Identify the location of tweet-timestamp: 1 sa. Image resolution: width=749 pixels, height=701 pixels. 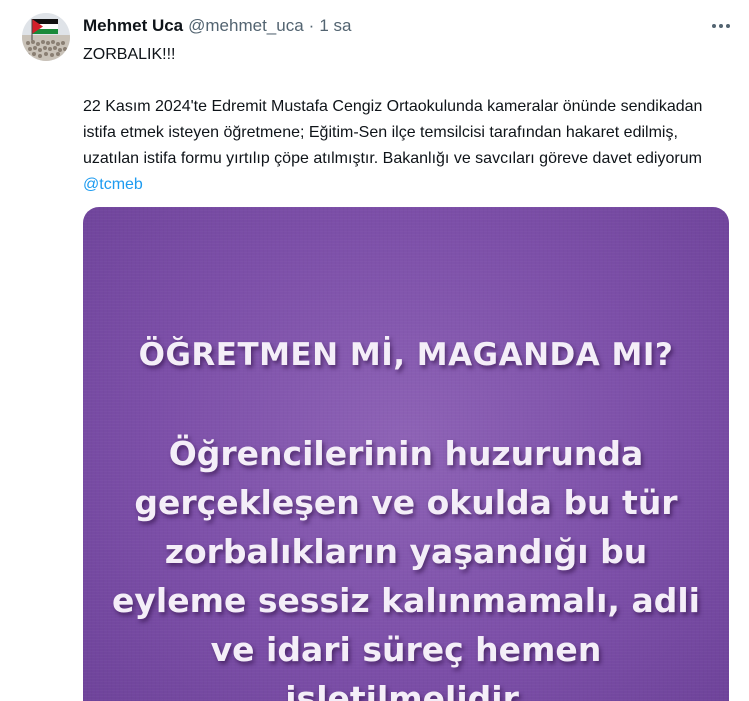
(335, 26).